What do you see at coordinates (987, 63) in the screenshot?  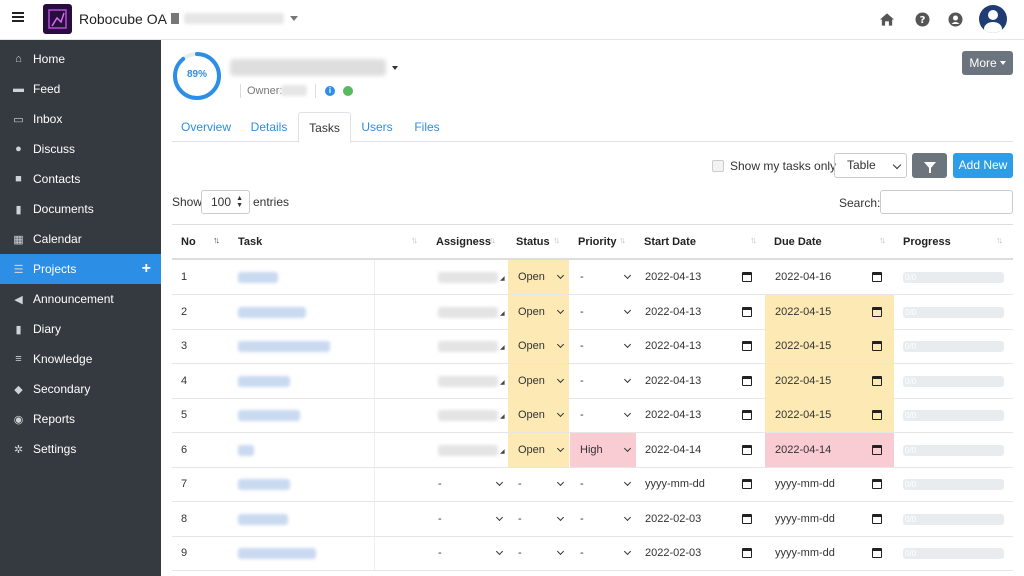 I see `more-button: More` at bounding box center [987, 63].